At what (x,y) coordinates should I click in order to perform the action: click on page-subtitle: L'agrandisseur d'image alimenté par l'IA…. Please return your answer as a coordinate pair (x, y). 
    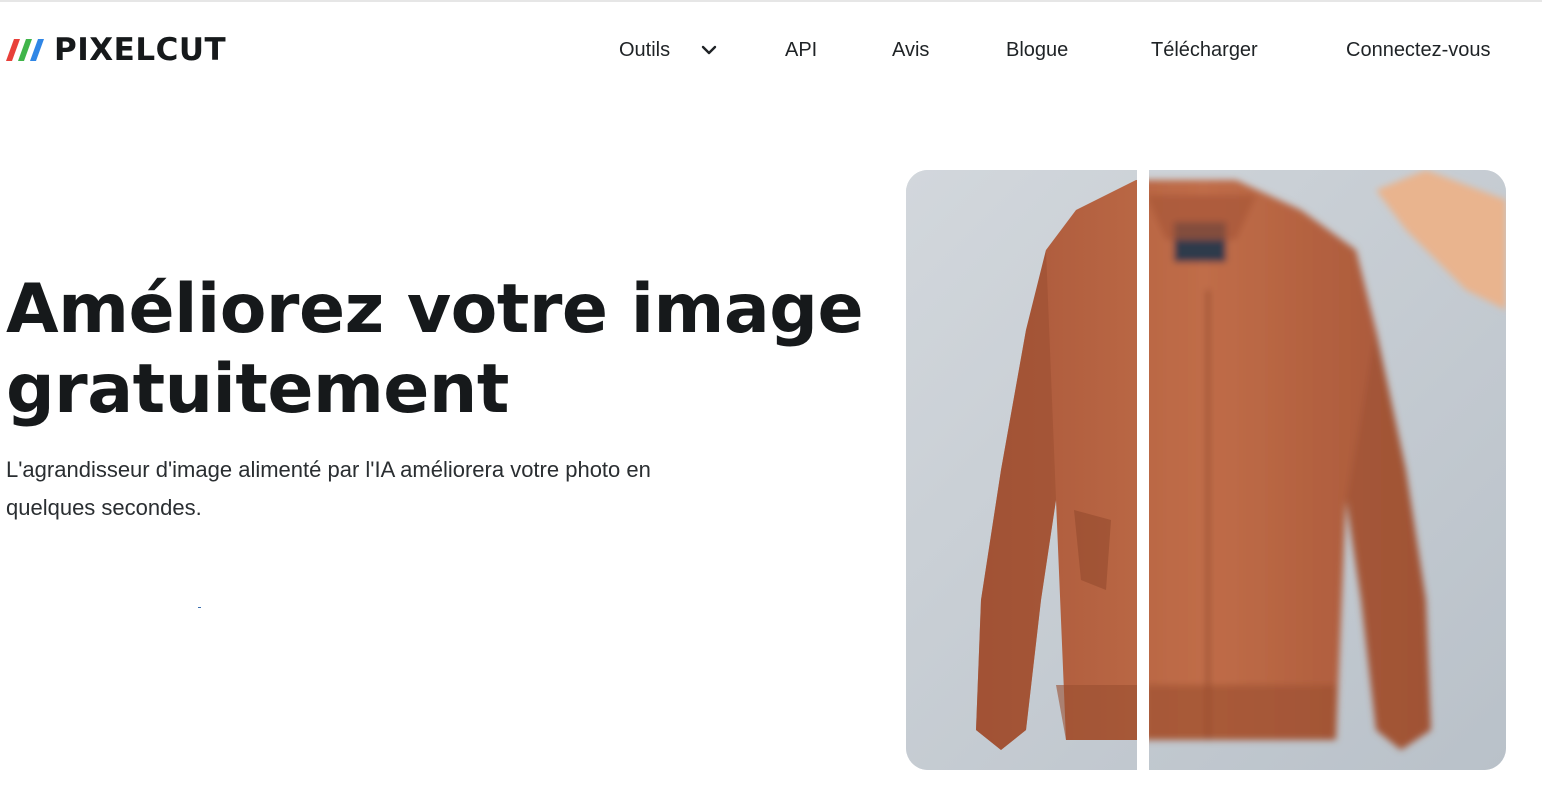
    Looking at the image, I should click on (406, 489).